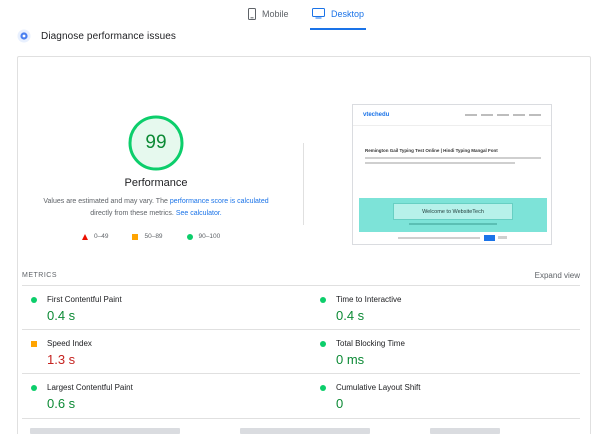 Image resolution: width=600 pixels, height=434 pixels. Describe the element at coordinates (153, 236) in the screenshot. I see `legend-average-label: 50–89` at that location.